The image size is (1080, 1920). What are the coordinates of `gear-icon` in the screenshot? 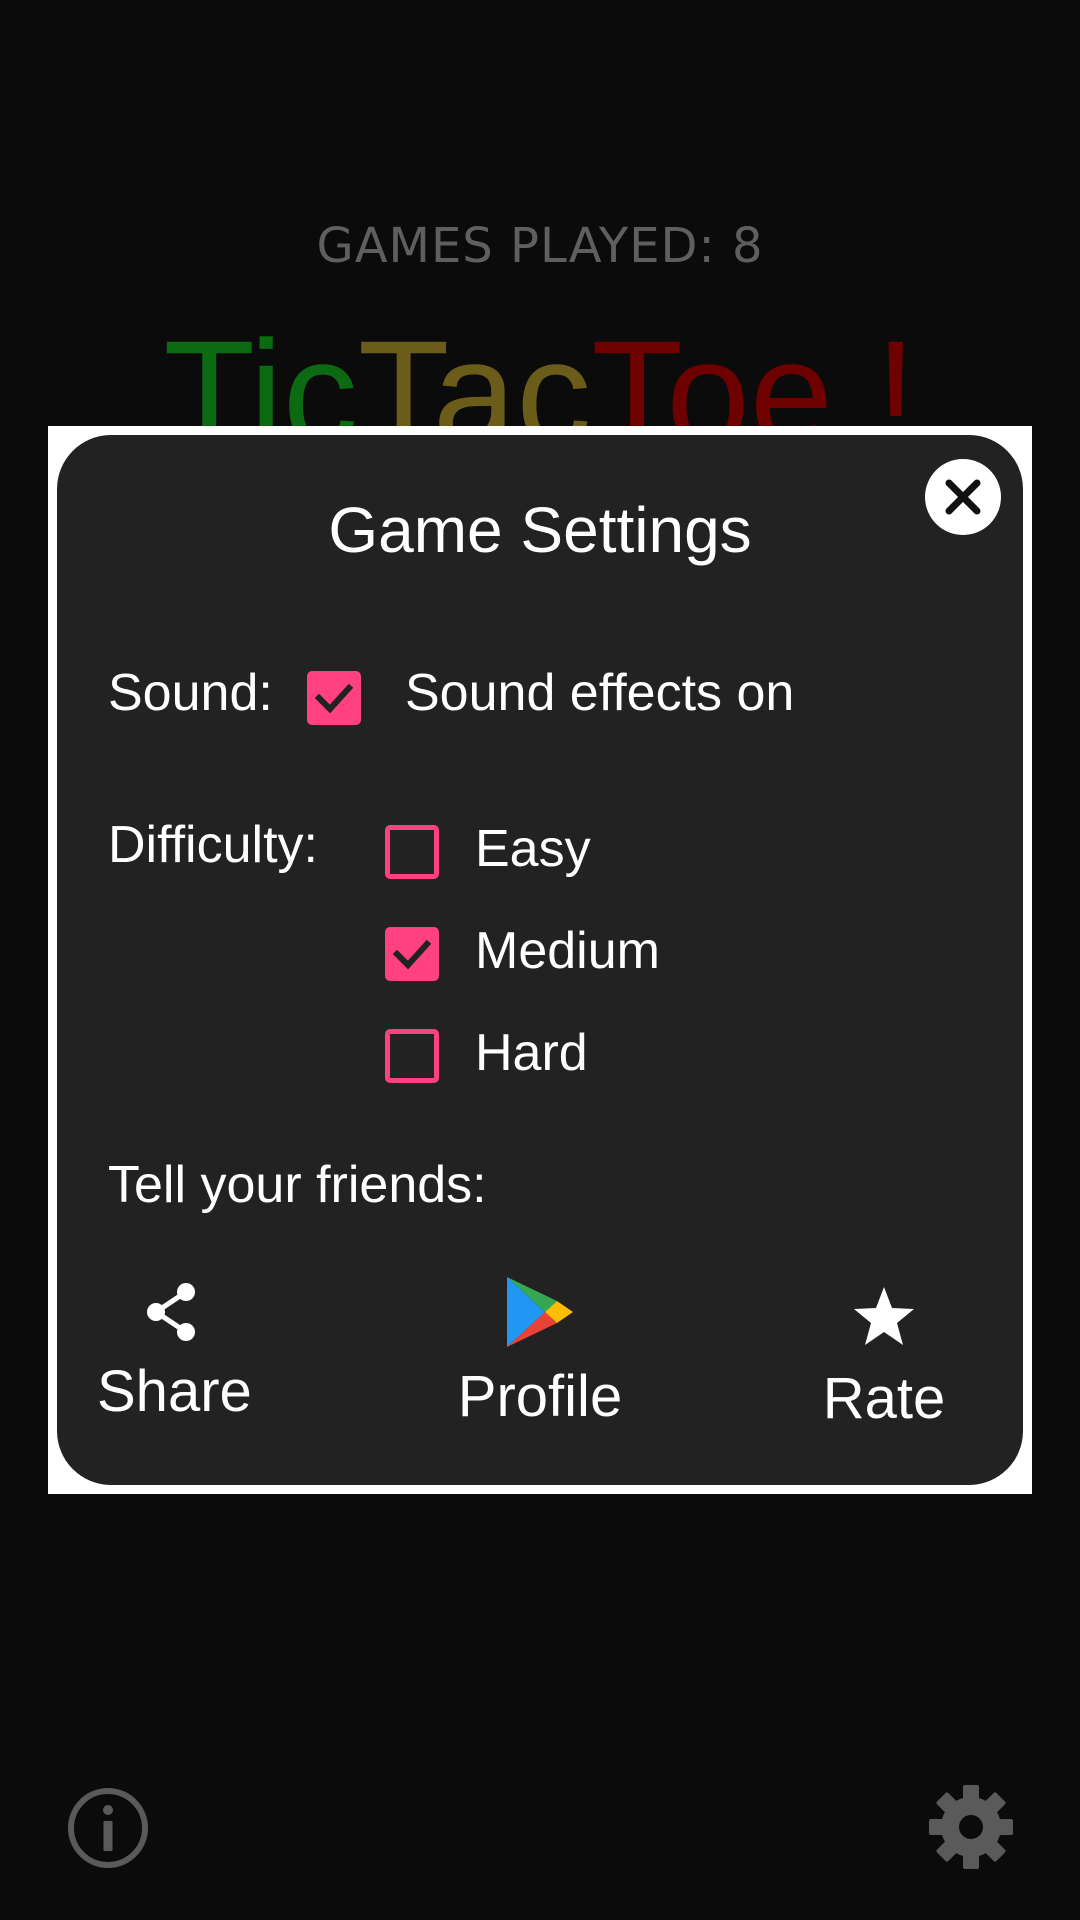 It's located at (971, 1827).